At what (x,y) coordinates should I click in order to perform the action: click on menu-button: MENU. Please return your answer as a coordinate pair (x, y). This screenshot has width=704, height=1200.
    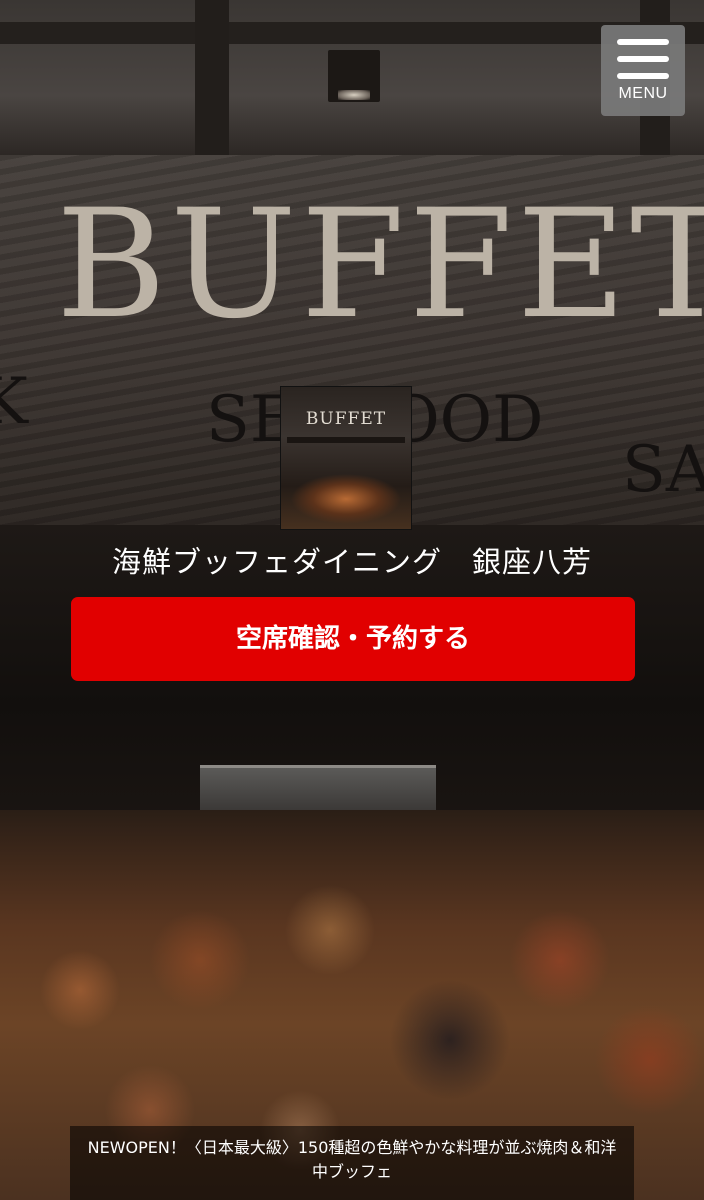
    Looking at the image, I should click on (643, 70).